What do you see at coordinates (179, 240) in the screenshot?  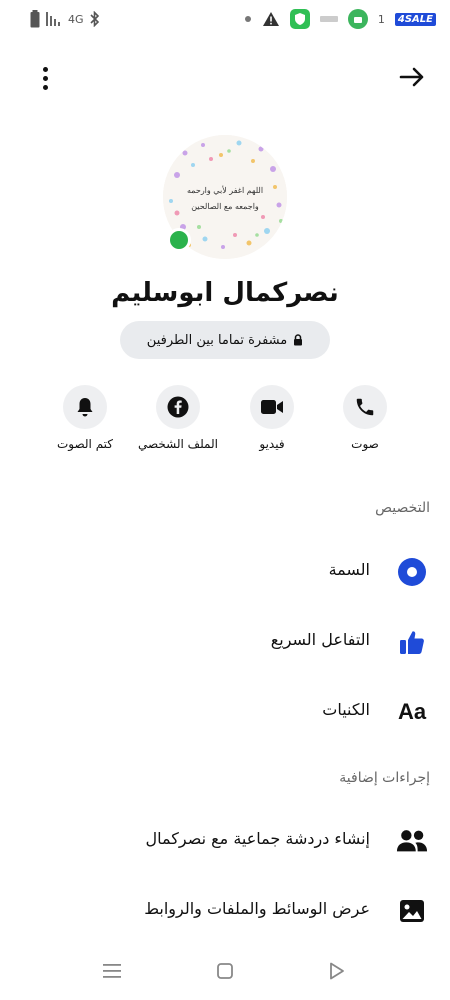 I see `online-status-dot` at bounding box center [179, 240].